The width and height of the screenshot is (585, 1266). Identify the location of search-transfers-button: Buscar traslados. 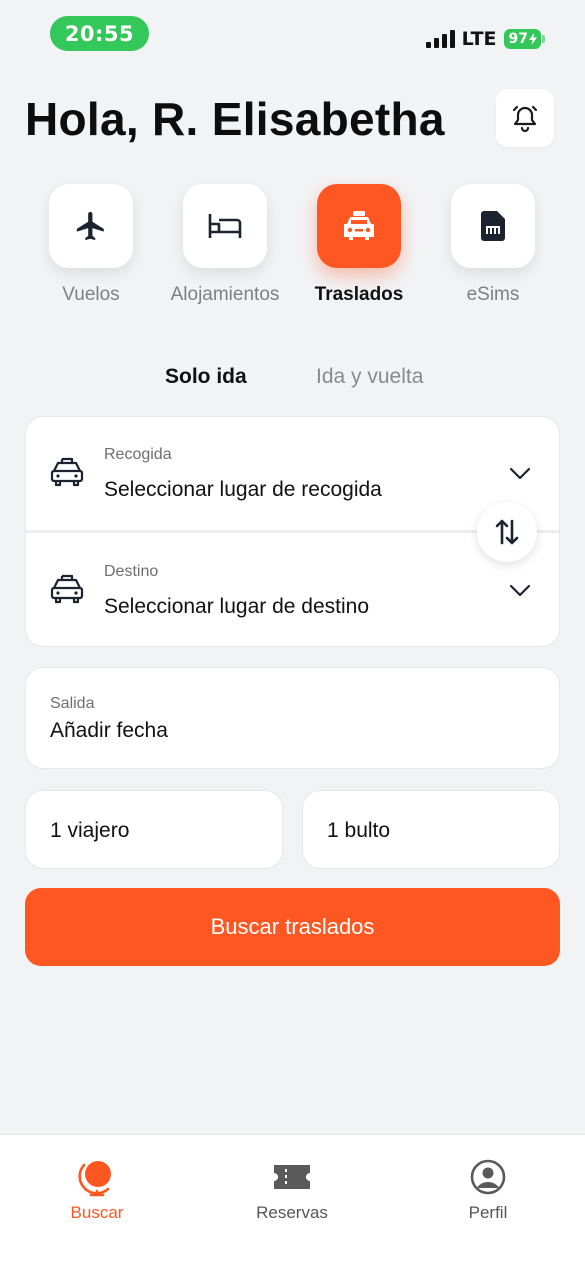
(292, 927).